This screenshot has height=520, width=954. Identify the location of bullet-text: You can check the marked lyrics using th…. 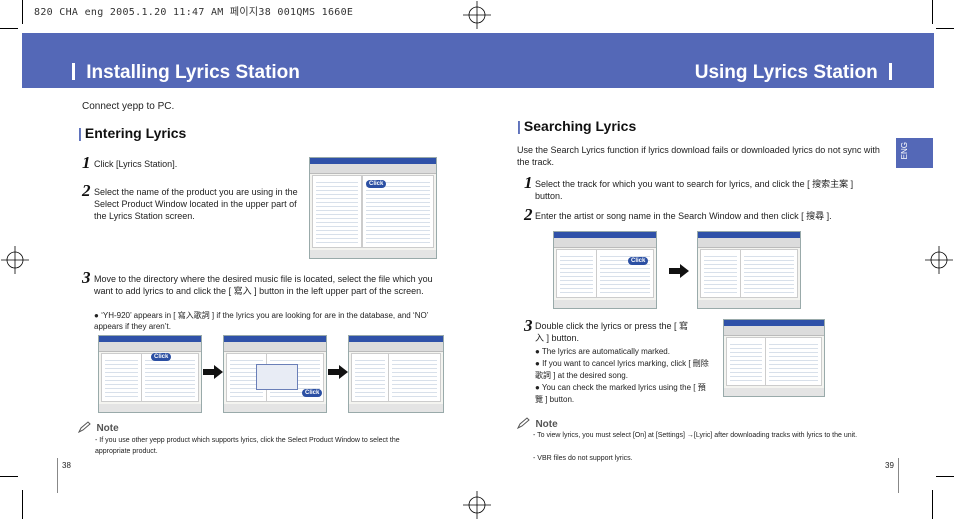
(620, 393).